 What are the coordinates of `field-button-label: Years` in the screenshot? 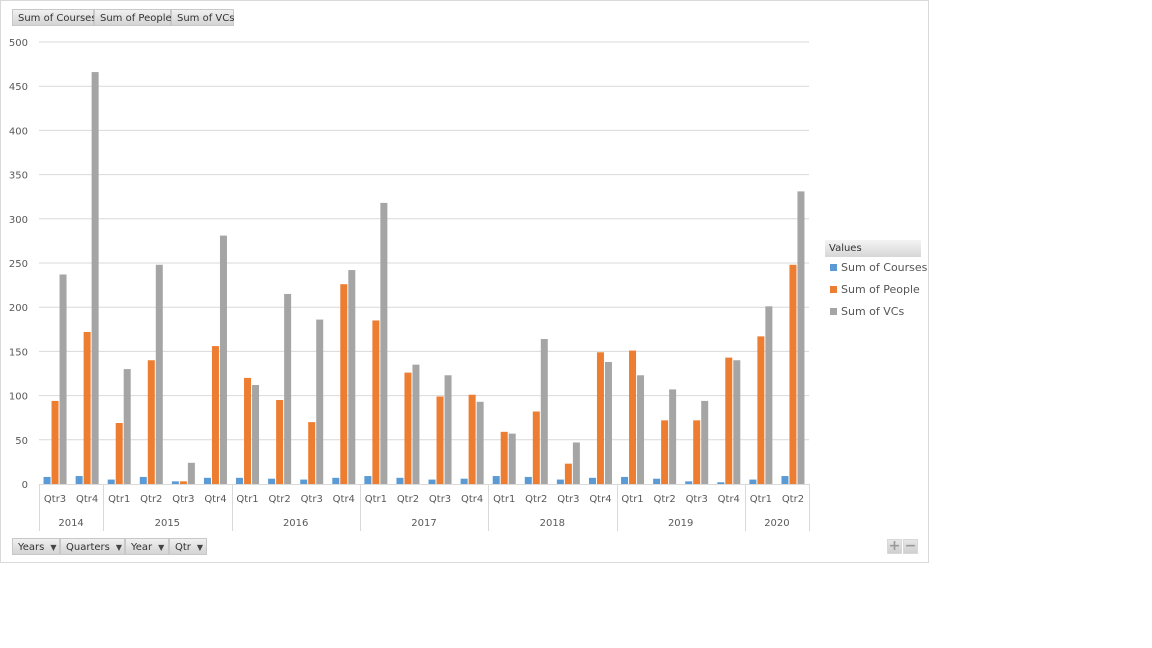 It's located at (31, 547).